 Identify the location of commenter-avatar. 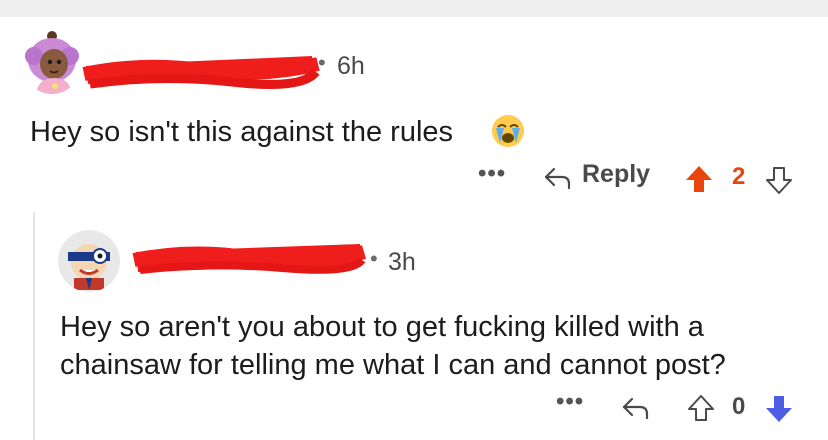
(52, 62).